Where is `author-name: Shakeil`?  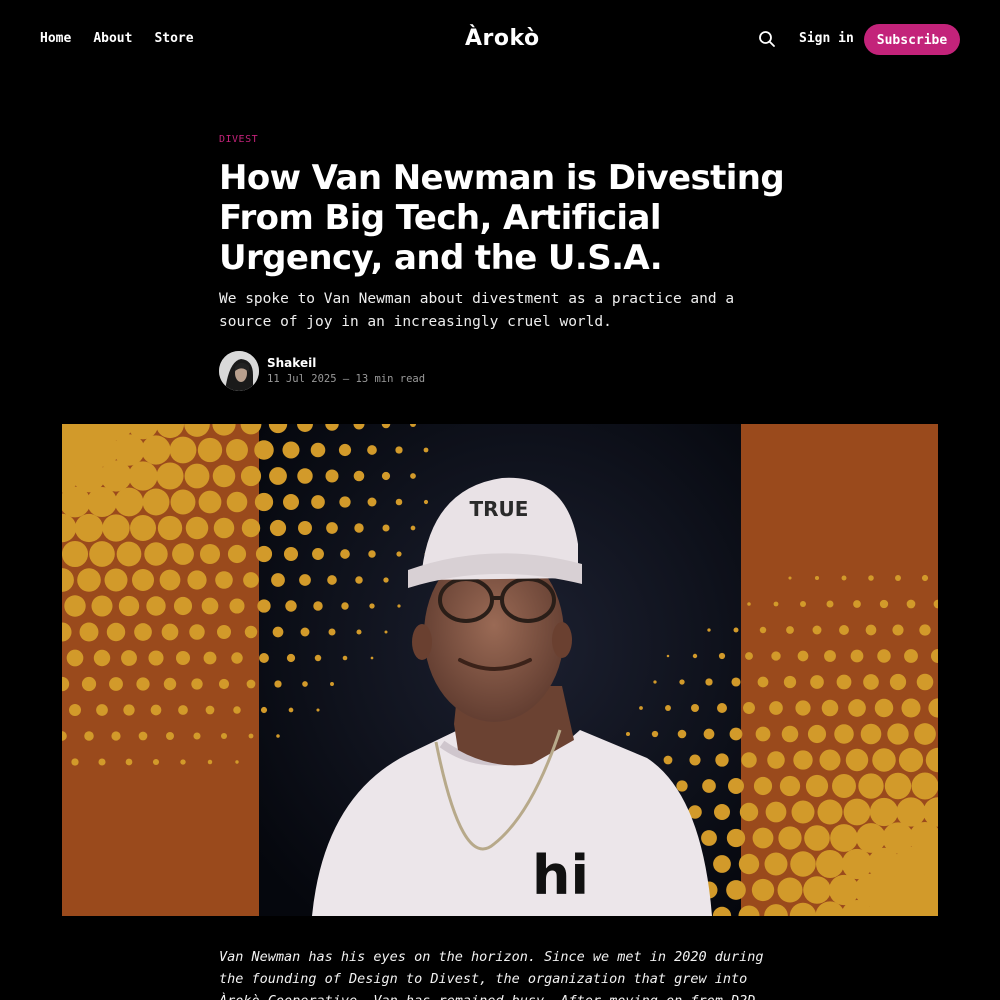
author-name: Shakeil is located at coordinates (291, 363).